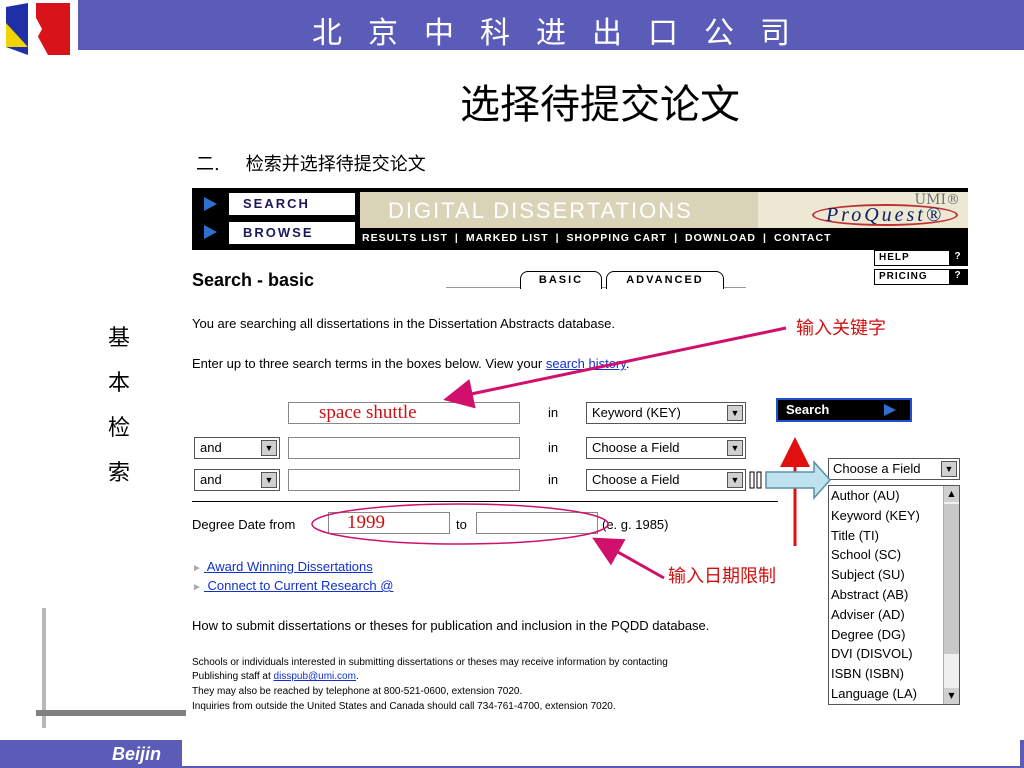  What do you see at coordinates (586, 363) in the screenshot?
I see `search-history-link: search history` at bounding box center [586, 363].